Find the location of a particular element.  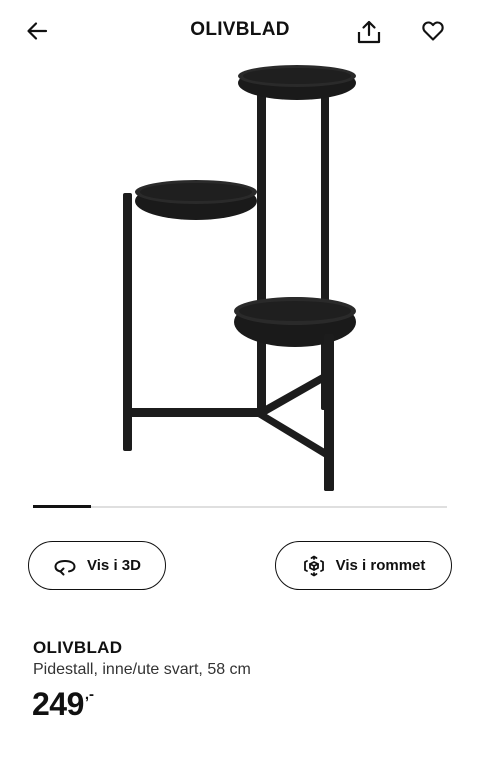

view-3d-label: Vis i 3D is located at coordinates (114, 565).